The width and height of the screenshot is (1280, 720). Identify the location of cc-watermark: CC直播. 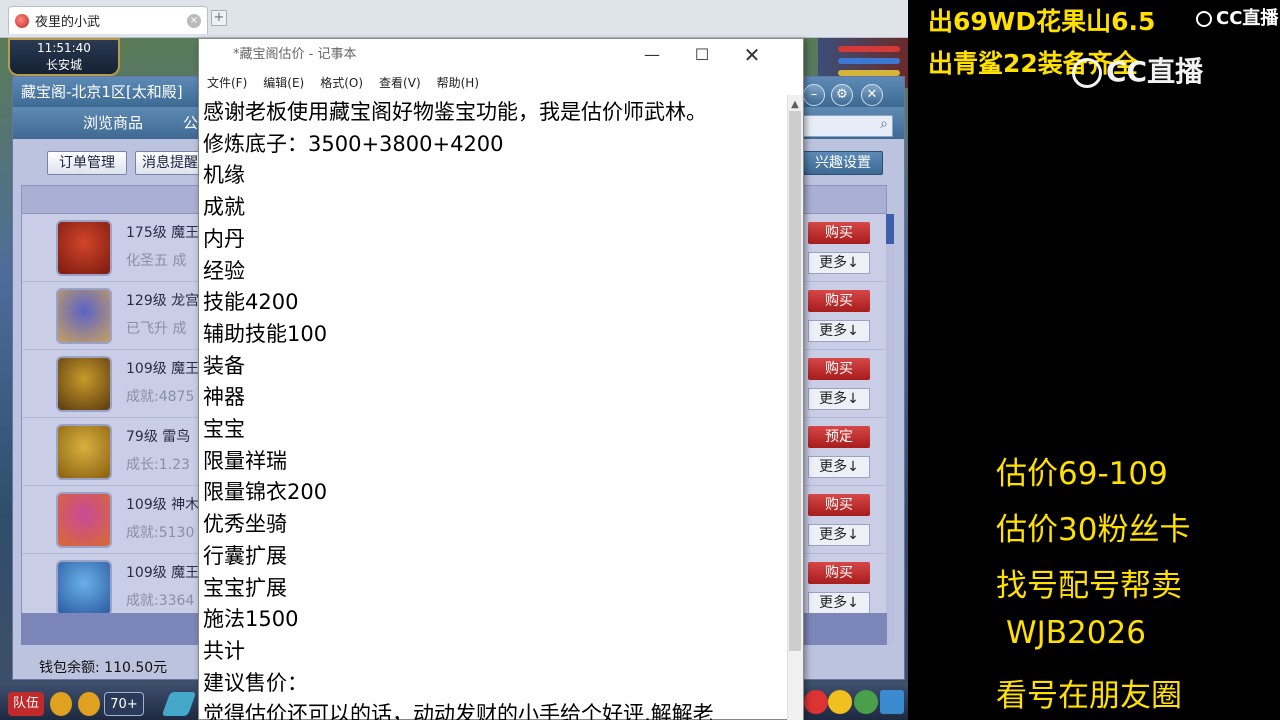
(1137, 70).